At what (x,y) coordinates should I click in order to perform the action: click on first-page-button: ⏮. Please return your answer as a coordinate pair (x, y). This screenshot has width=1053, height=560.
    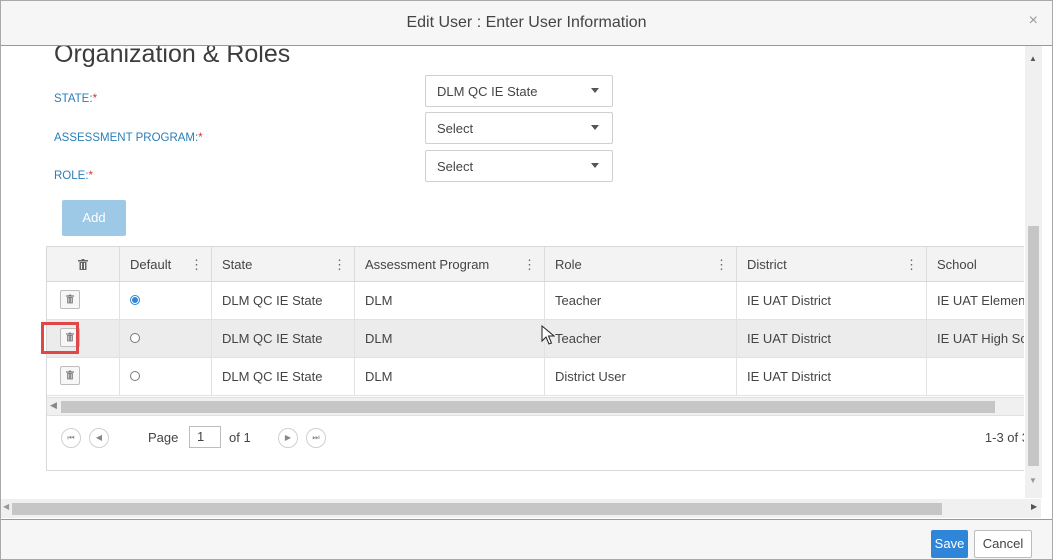
    Looking at the image, I should click on (71, 438).